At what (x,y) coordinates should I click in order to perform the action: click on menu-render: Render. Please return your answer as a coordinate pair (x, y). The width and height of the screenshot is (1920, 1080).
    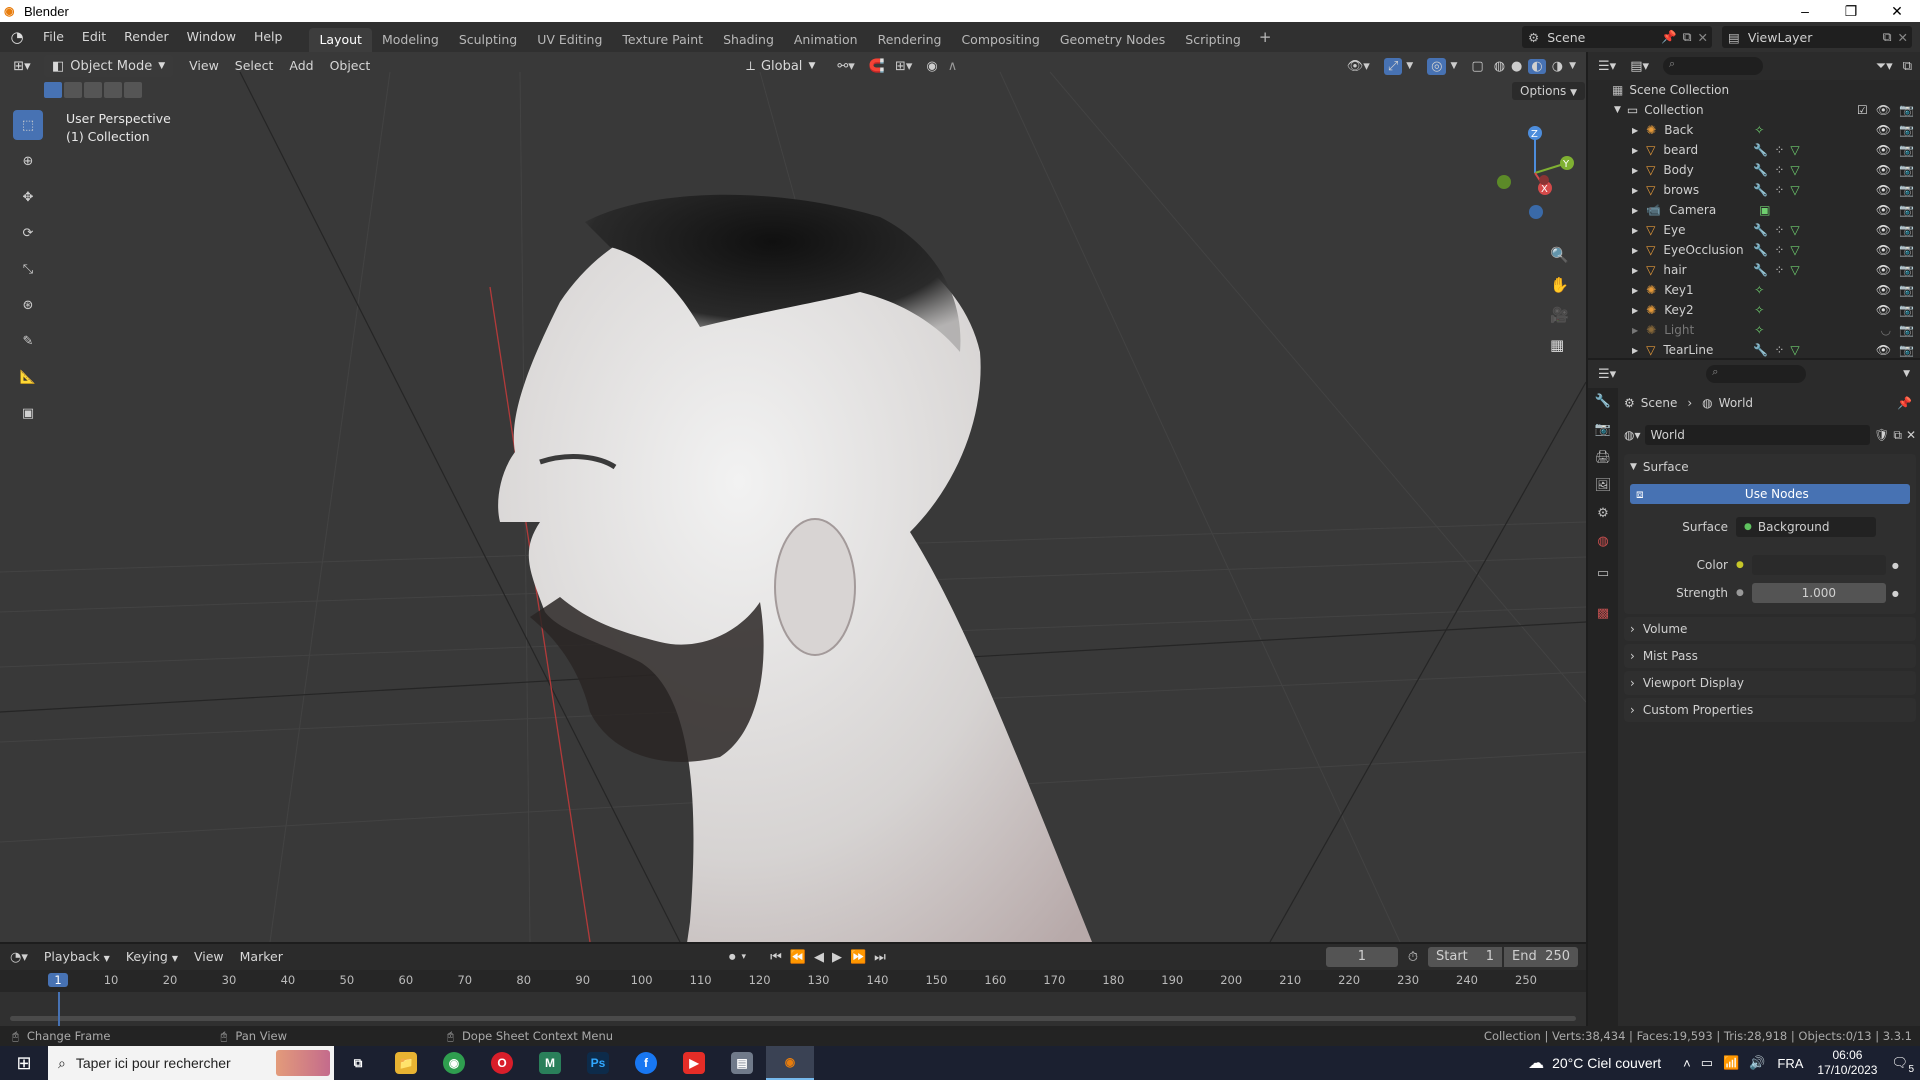
    Looking at the image, I should click on (146, 37).